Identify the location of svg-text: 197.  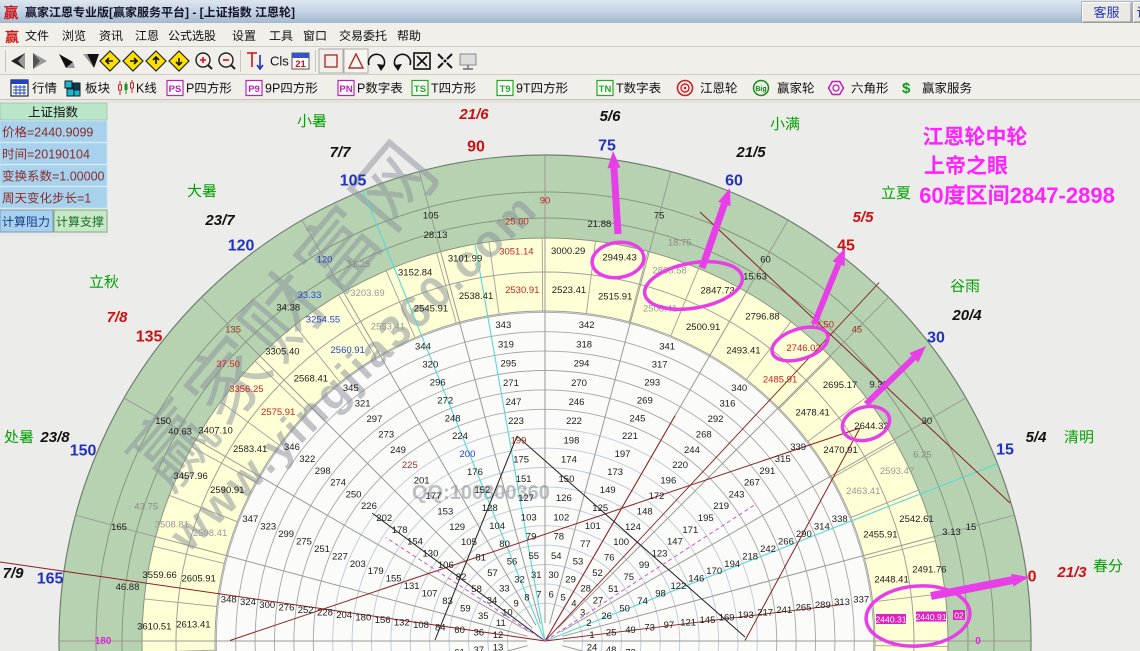
(623, 454).